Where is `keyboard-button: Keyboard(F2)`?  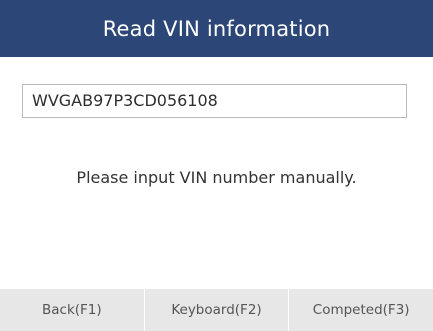
keyboard-button: Keyboard(F2) is located at coordinates (217, 310).